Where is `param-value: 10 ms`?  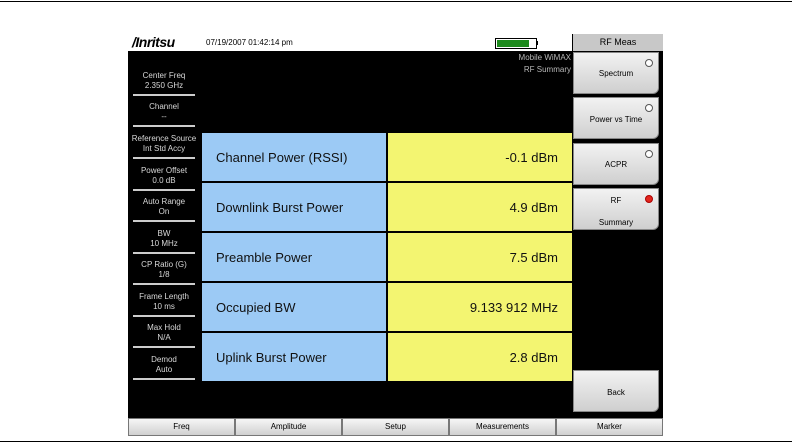
param-value: 10 ms is located at coordinates (164, 306).